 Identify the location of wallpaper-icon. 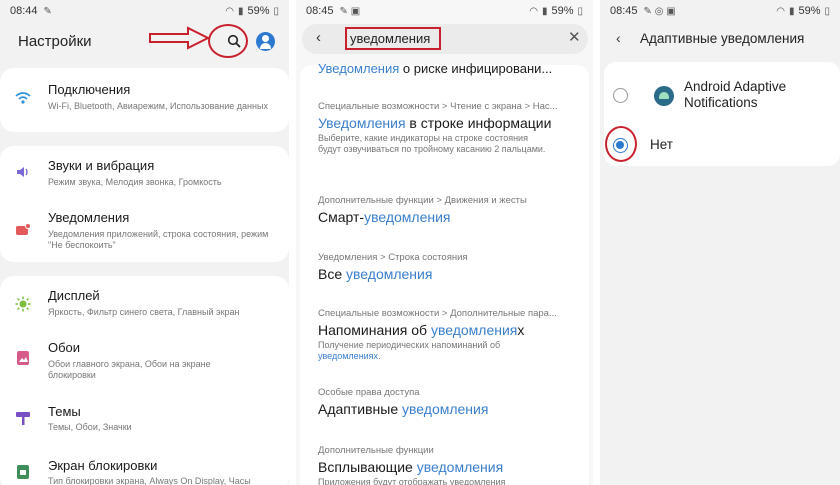
(23, 358).